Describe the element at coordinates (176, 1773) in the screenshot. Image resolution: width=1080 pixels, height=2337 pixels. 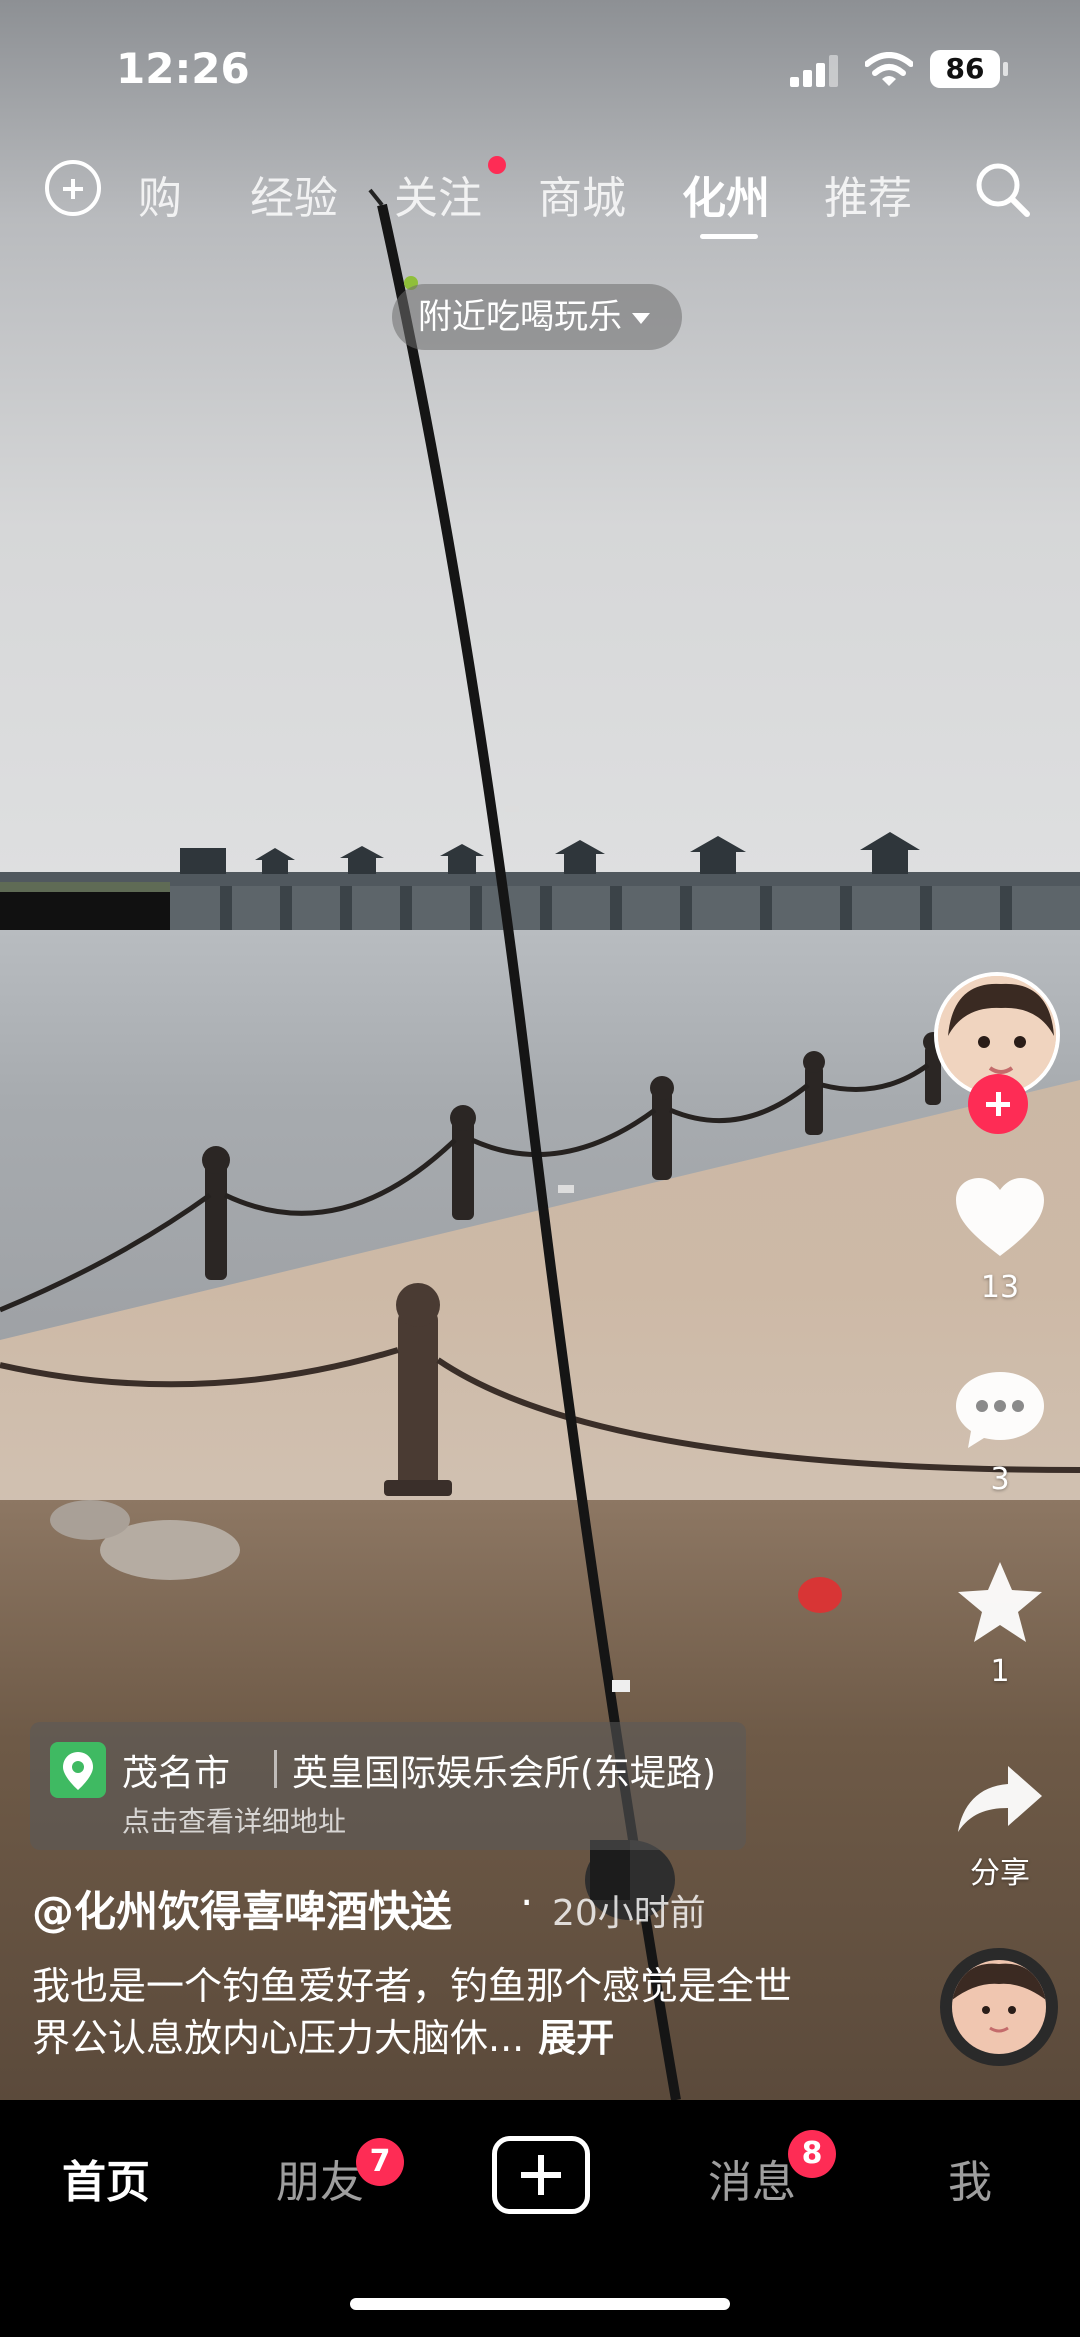
I see `location-city: 茂名市` at that location.